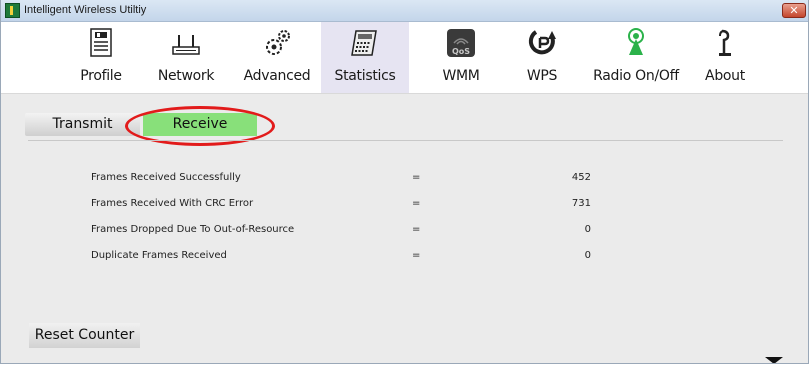 The height and width of the screenshot is (365, 810). What do you see at coordinates (101, 57) in the screenshot?
I see `toolbar-profile: Profile` at bounding box center [101, 57].